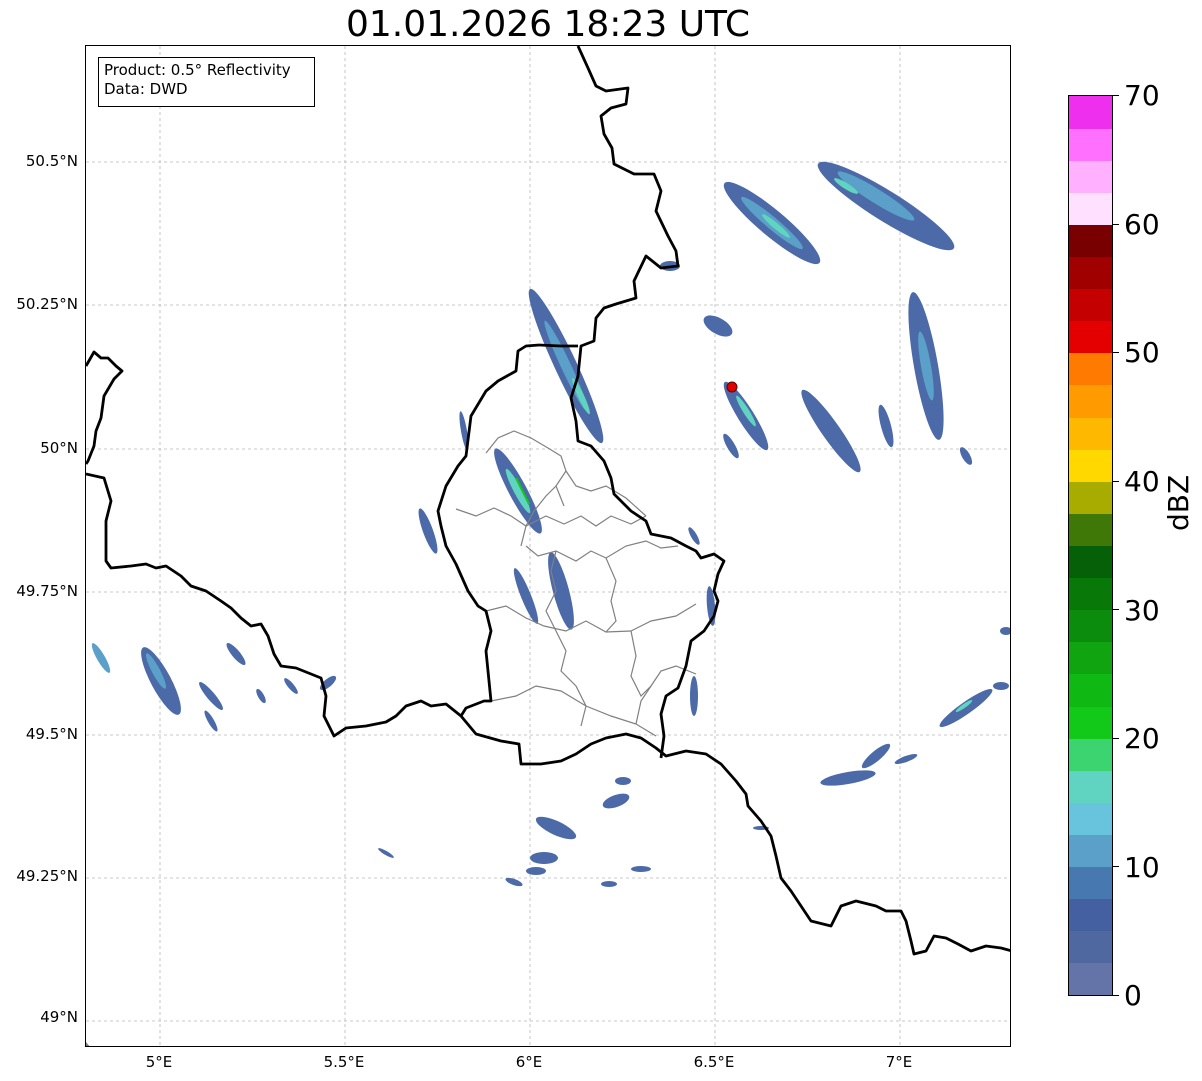 The image size is (1202, 1081). What do you see at coordinates (197, 70) in the screenshot?
I see `product-label: Product: 0.5° Reflectivity` at bounding box center [197, 70].